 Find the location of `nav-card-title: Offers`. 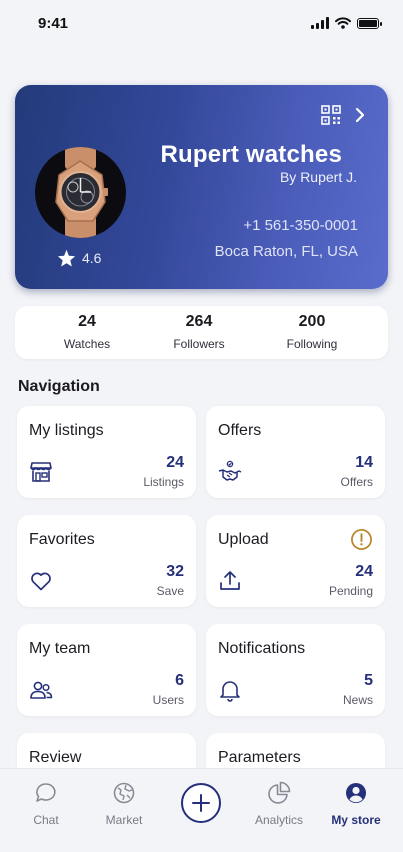

nav-card-title: Offers is located at coordinates (240, 430).